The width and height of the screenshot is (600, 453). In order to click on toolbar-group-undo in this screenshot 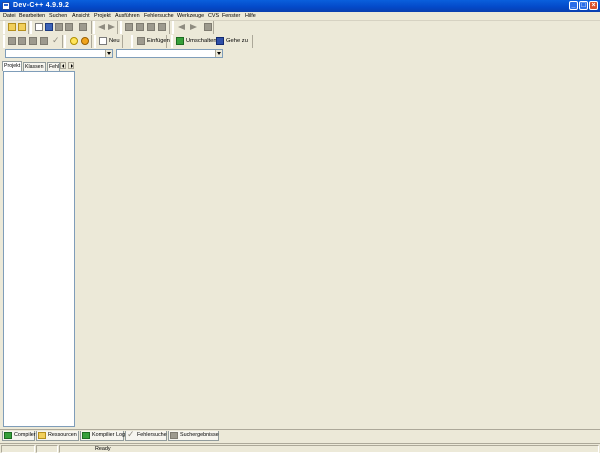, I will do `click(105, 27)`.